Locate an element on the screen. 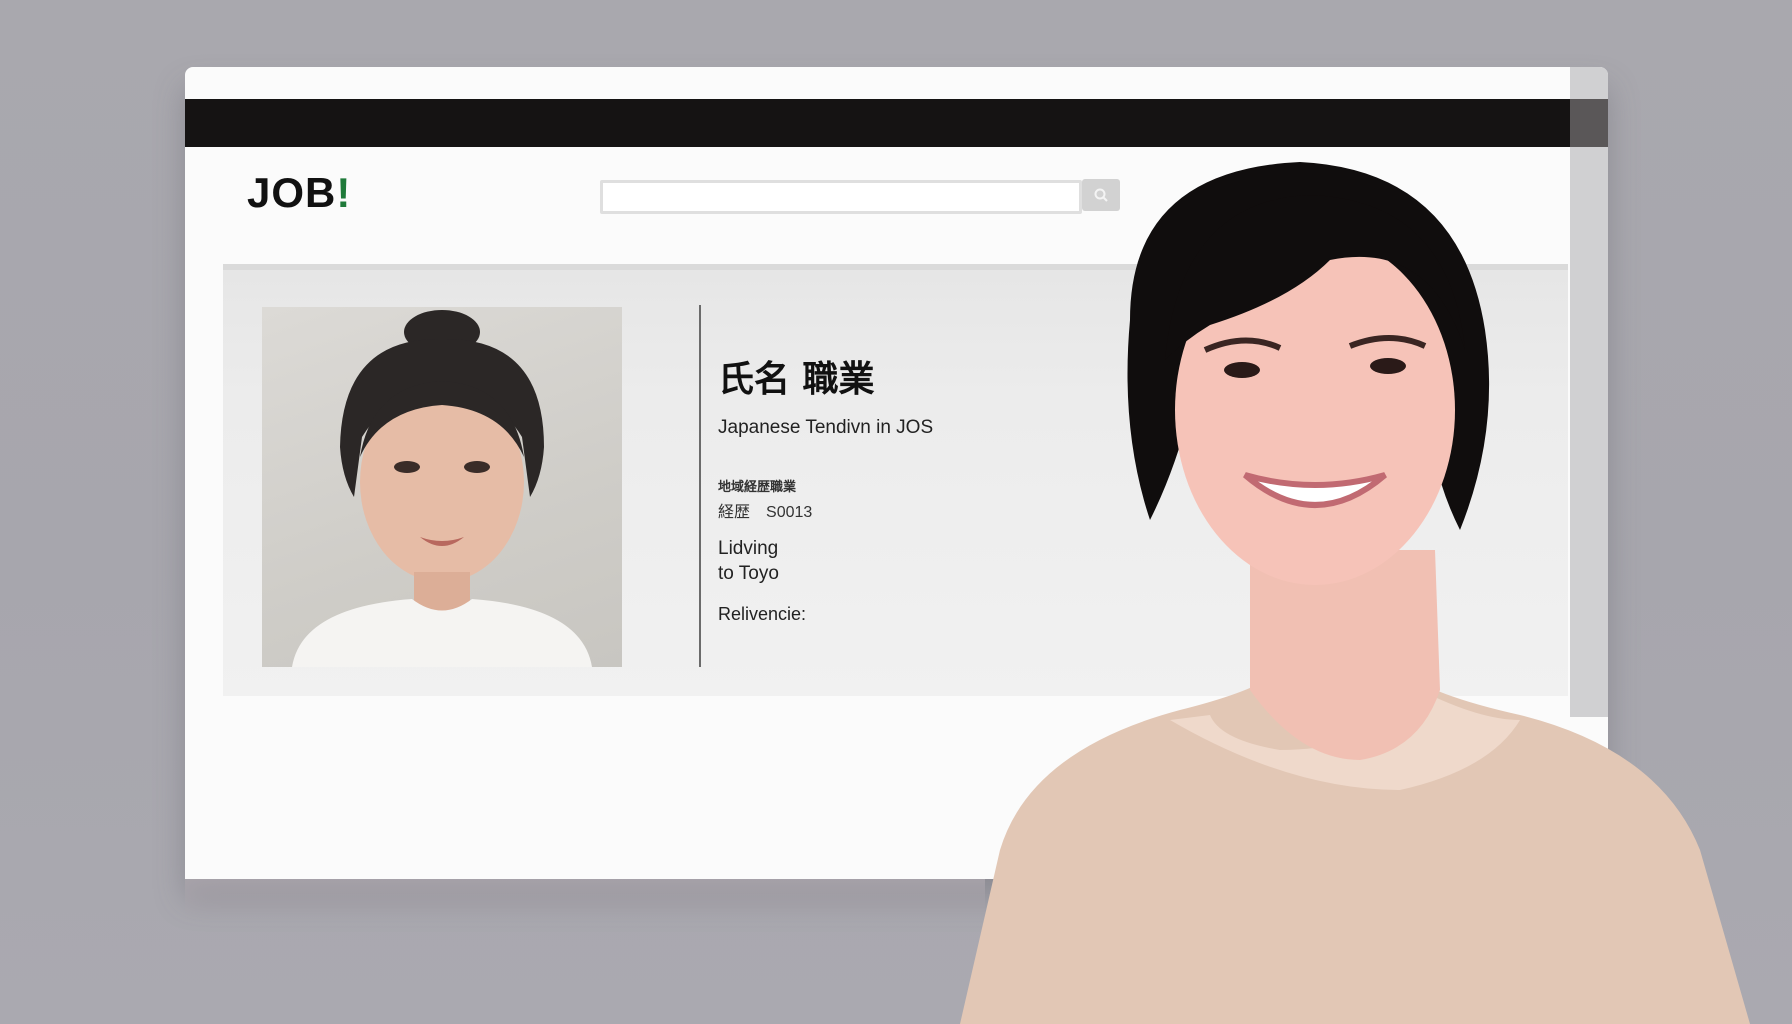 This screenshot has height=1024, width=1792. profile-meta-label: 地域経歴職業 is located at coordinates (757, 486).